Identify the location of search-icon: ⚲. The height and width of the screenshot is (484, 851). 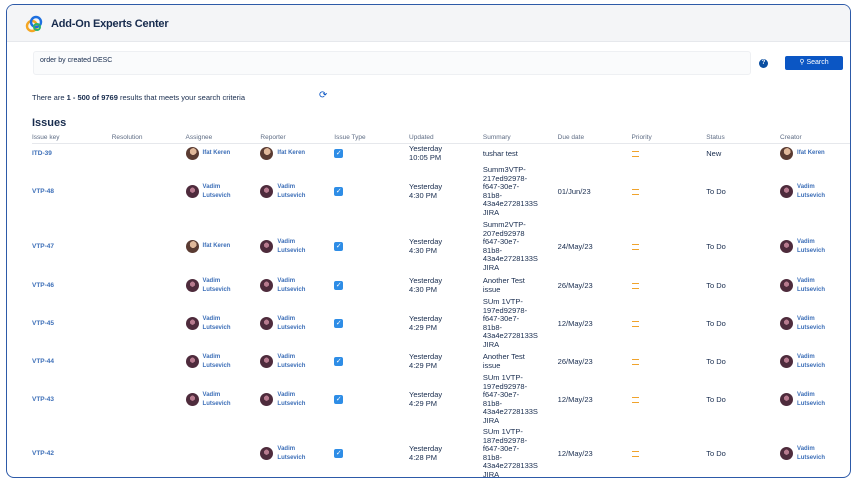
(802, 62).